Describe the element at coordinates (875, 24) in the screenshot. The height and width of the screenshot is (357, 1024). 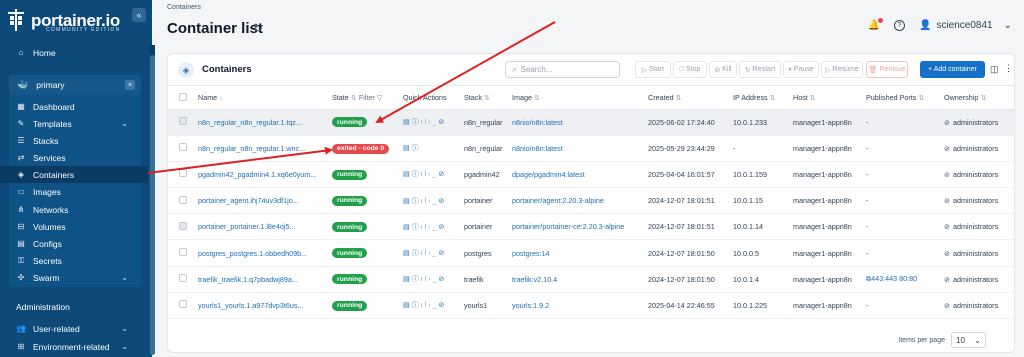
I see `notifications-bell-icon: 🔔` at that location.